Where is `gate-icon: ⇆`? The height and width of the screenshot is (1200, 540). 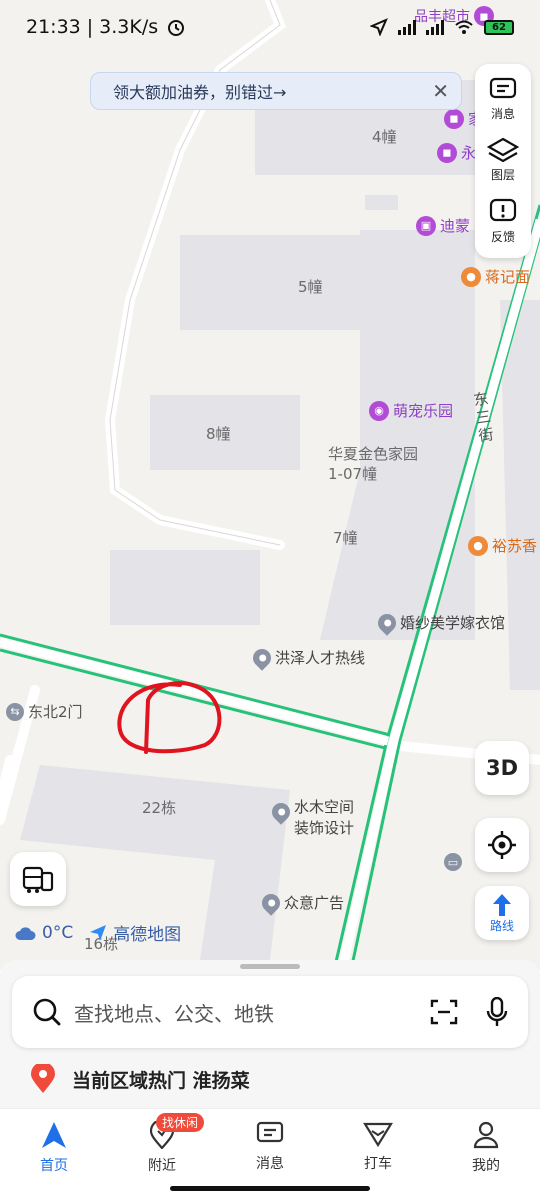
gate-icon: ⇆ is located at coordinates (15, 711).